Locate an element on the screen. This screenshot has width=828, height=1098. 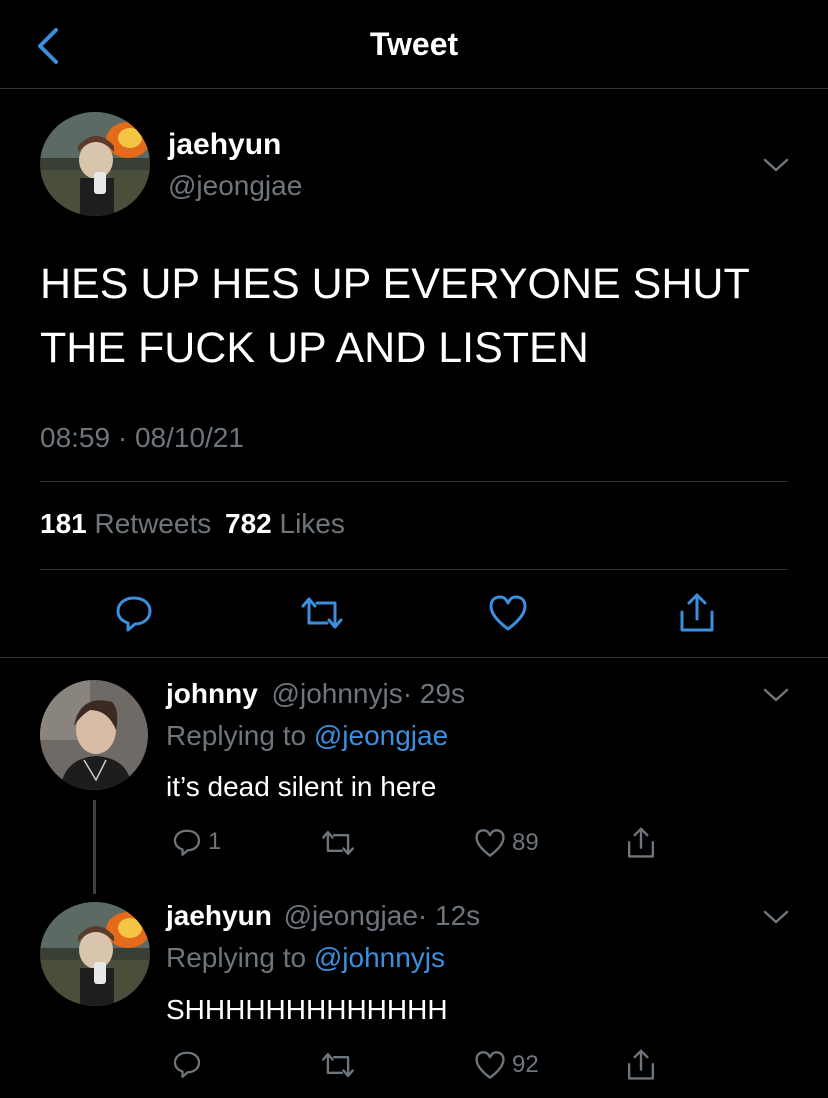
thread-line is located at coordinates (94, 847).